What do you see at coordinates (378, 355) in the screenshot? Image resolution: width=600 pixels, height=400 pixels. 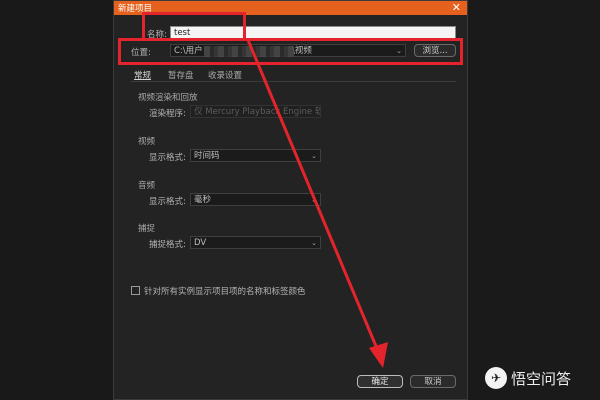 I see `arrowhead-icon` at bounding box center [378, 355].